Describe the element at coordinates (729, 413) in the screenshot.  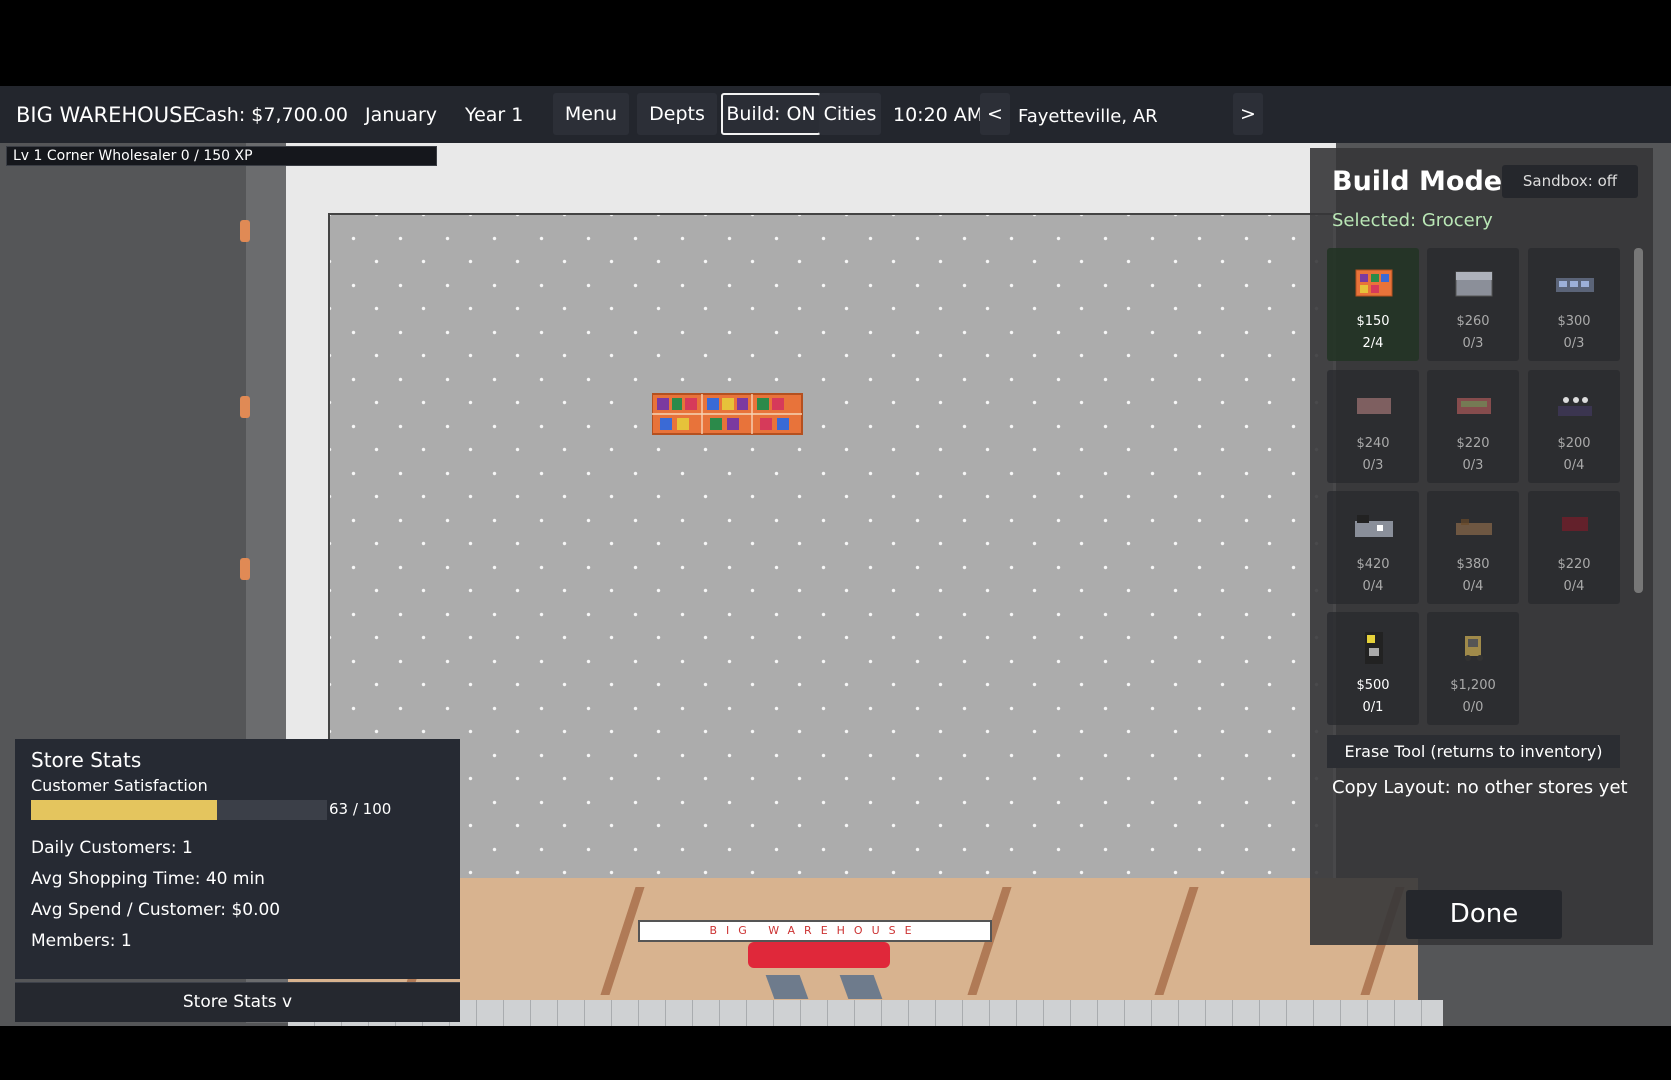
I see `placed-grocery-shelf` at that location.